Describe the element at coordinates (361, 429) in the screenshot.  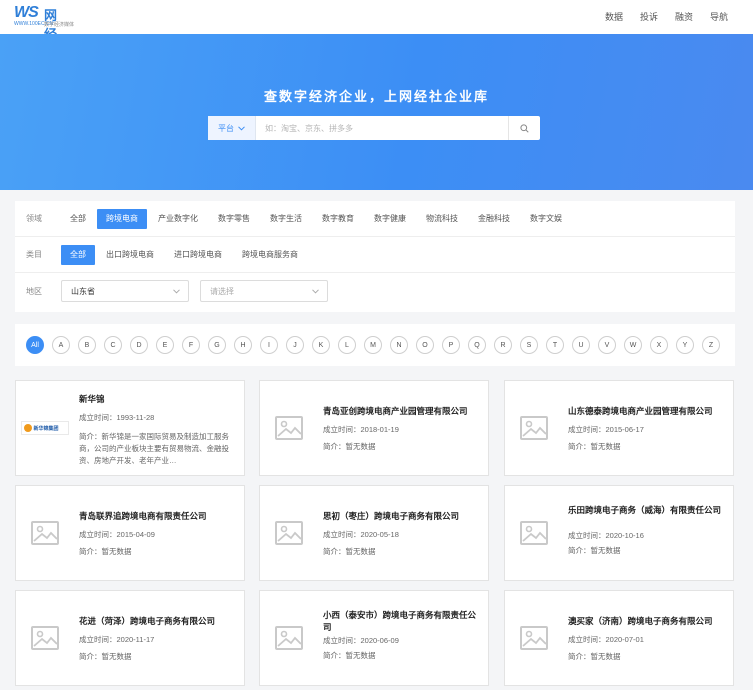
I see `company-founded: 成立时间：2018-01-19` at that location.